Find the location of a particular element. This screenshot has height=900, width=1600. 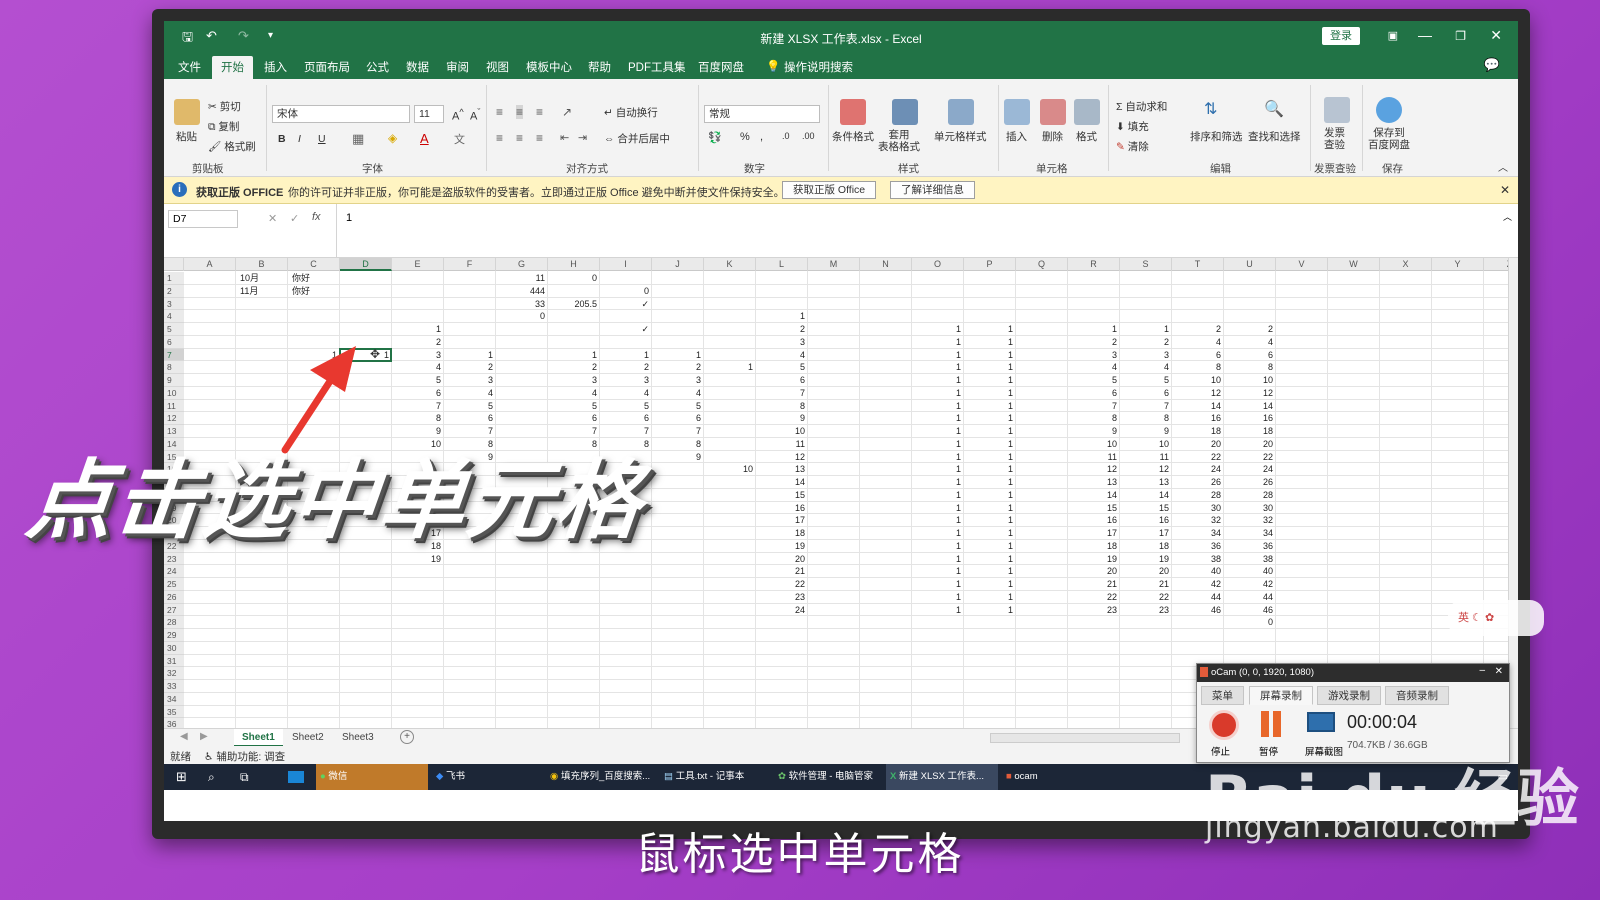

cell-f11: 5 is located at coordinates (469, 406).